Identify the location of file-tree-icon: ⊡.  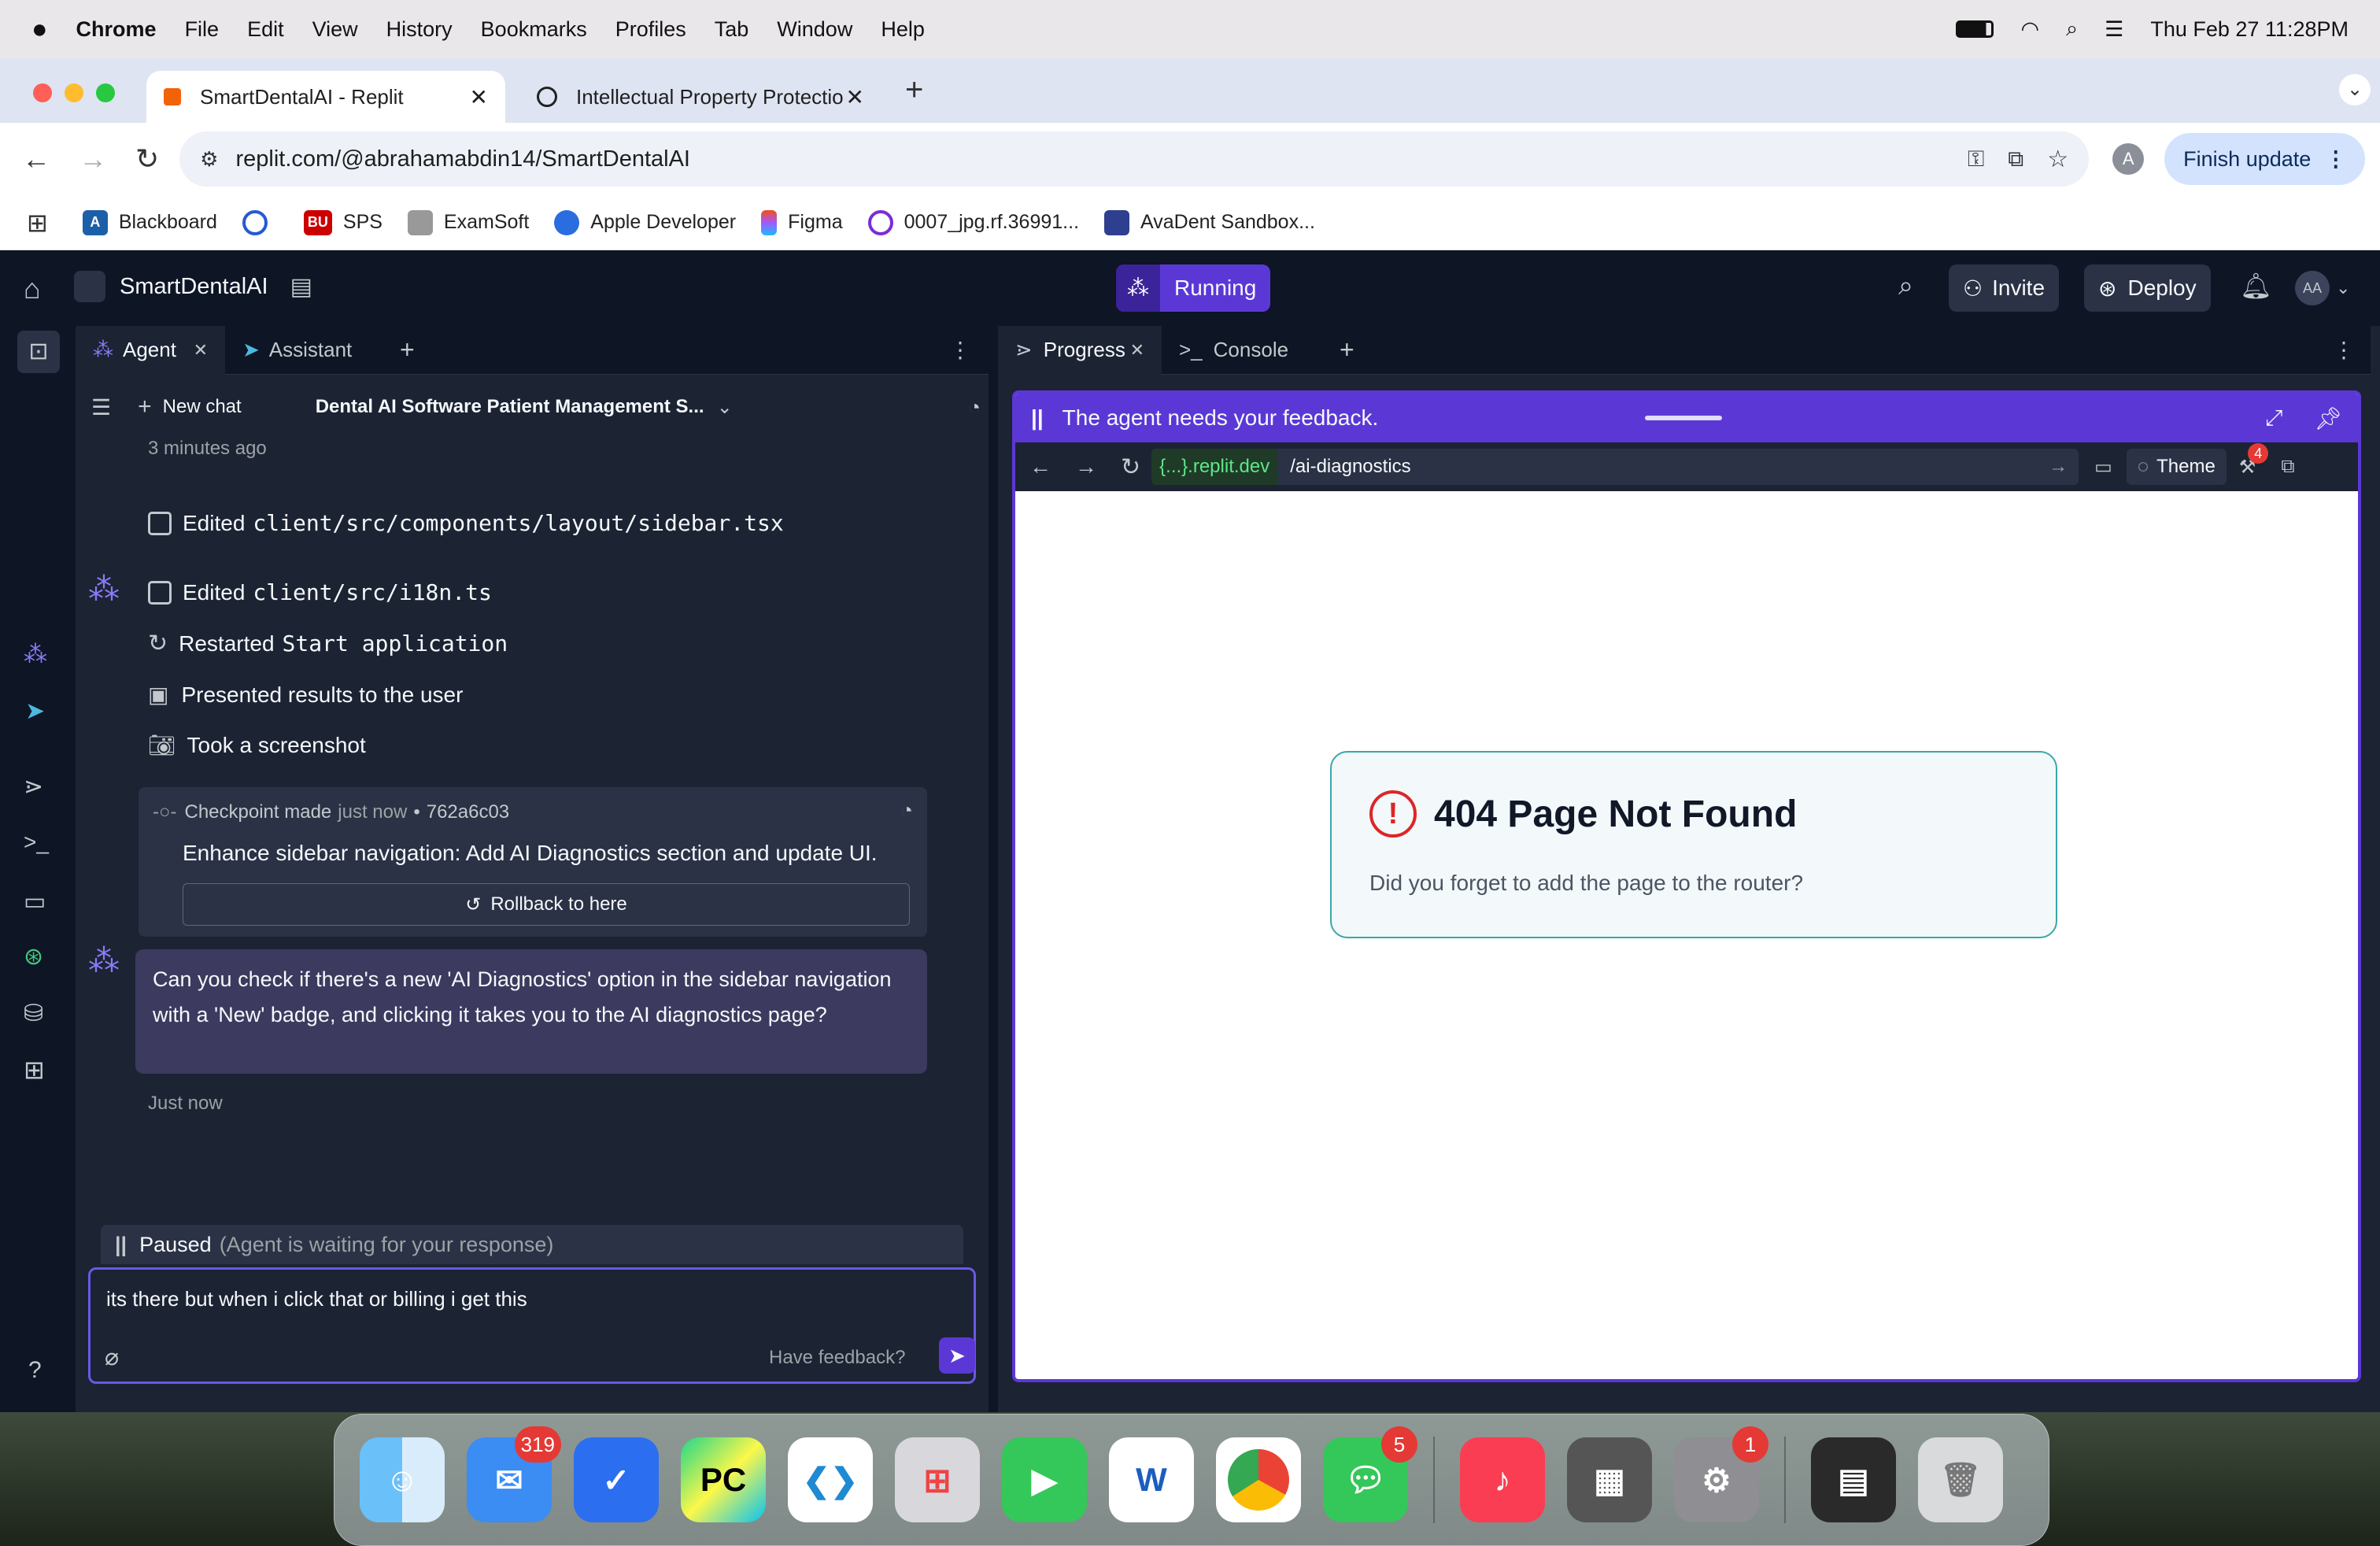
(38, 352).